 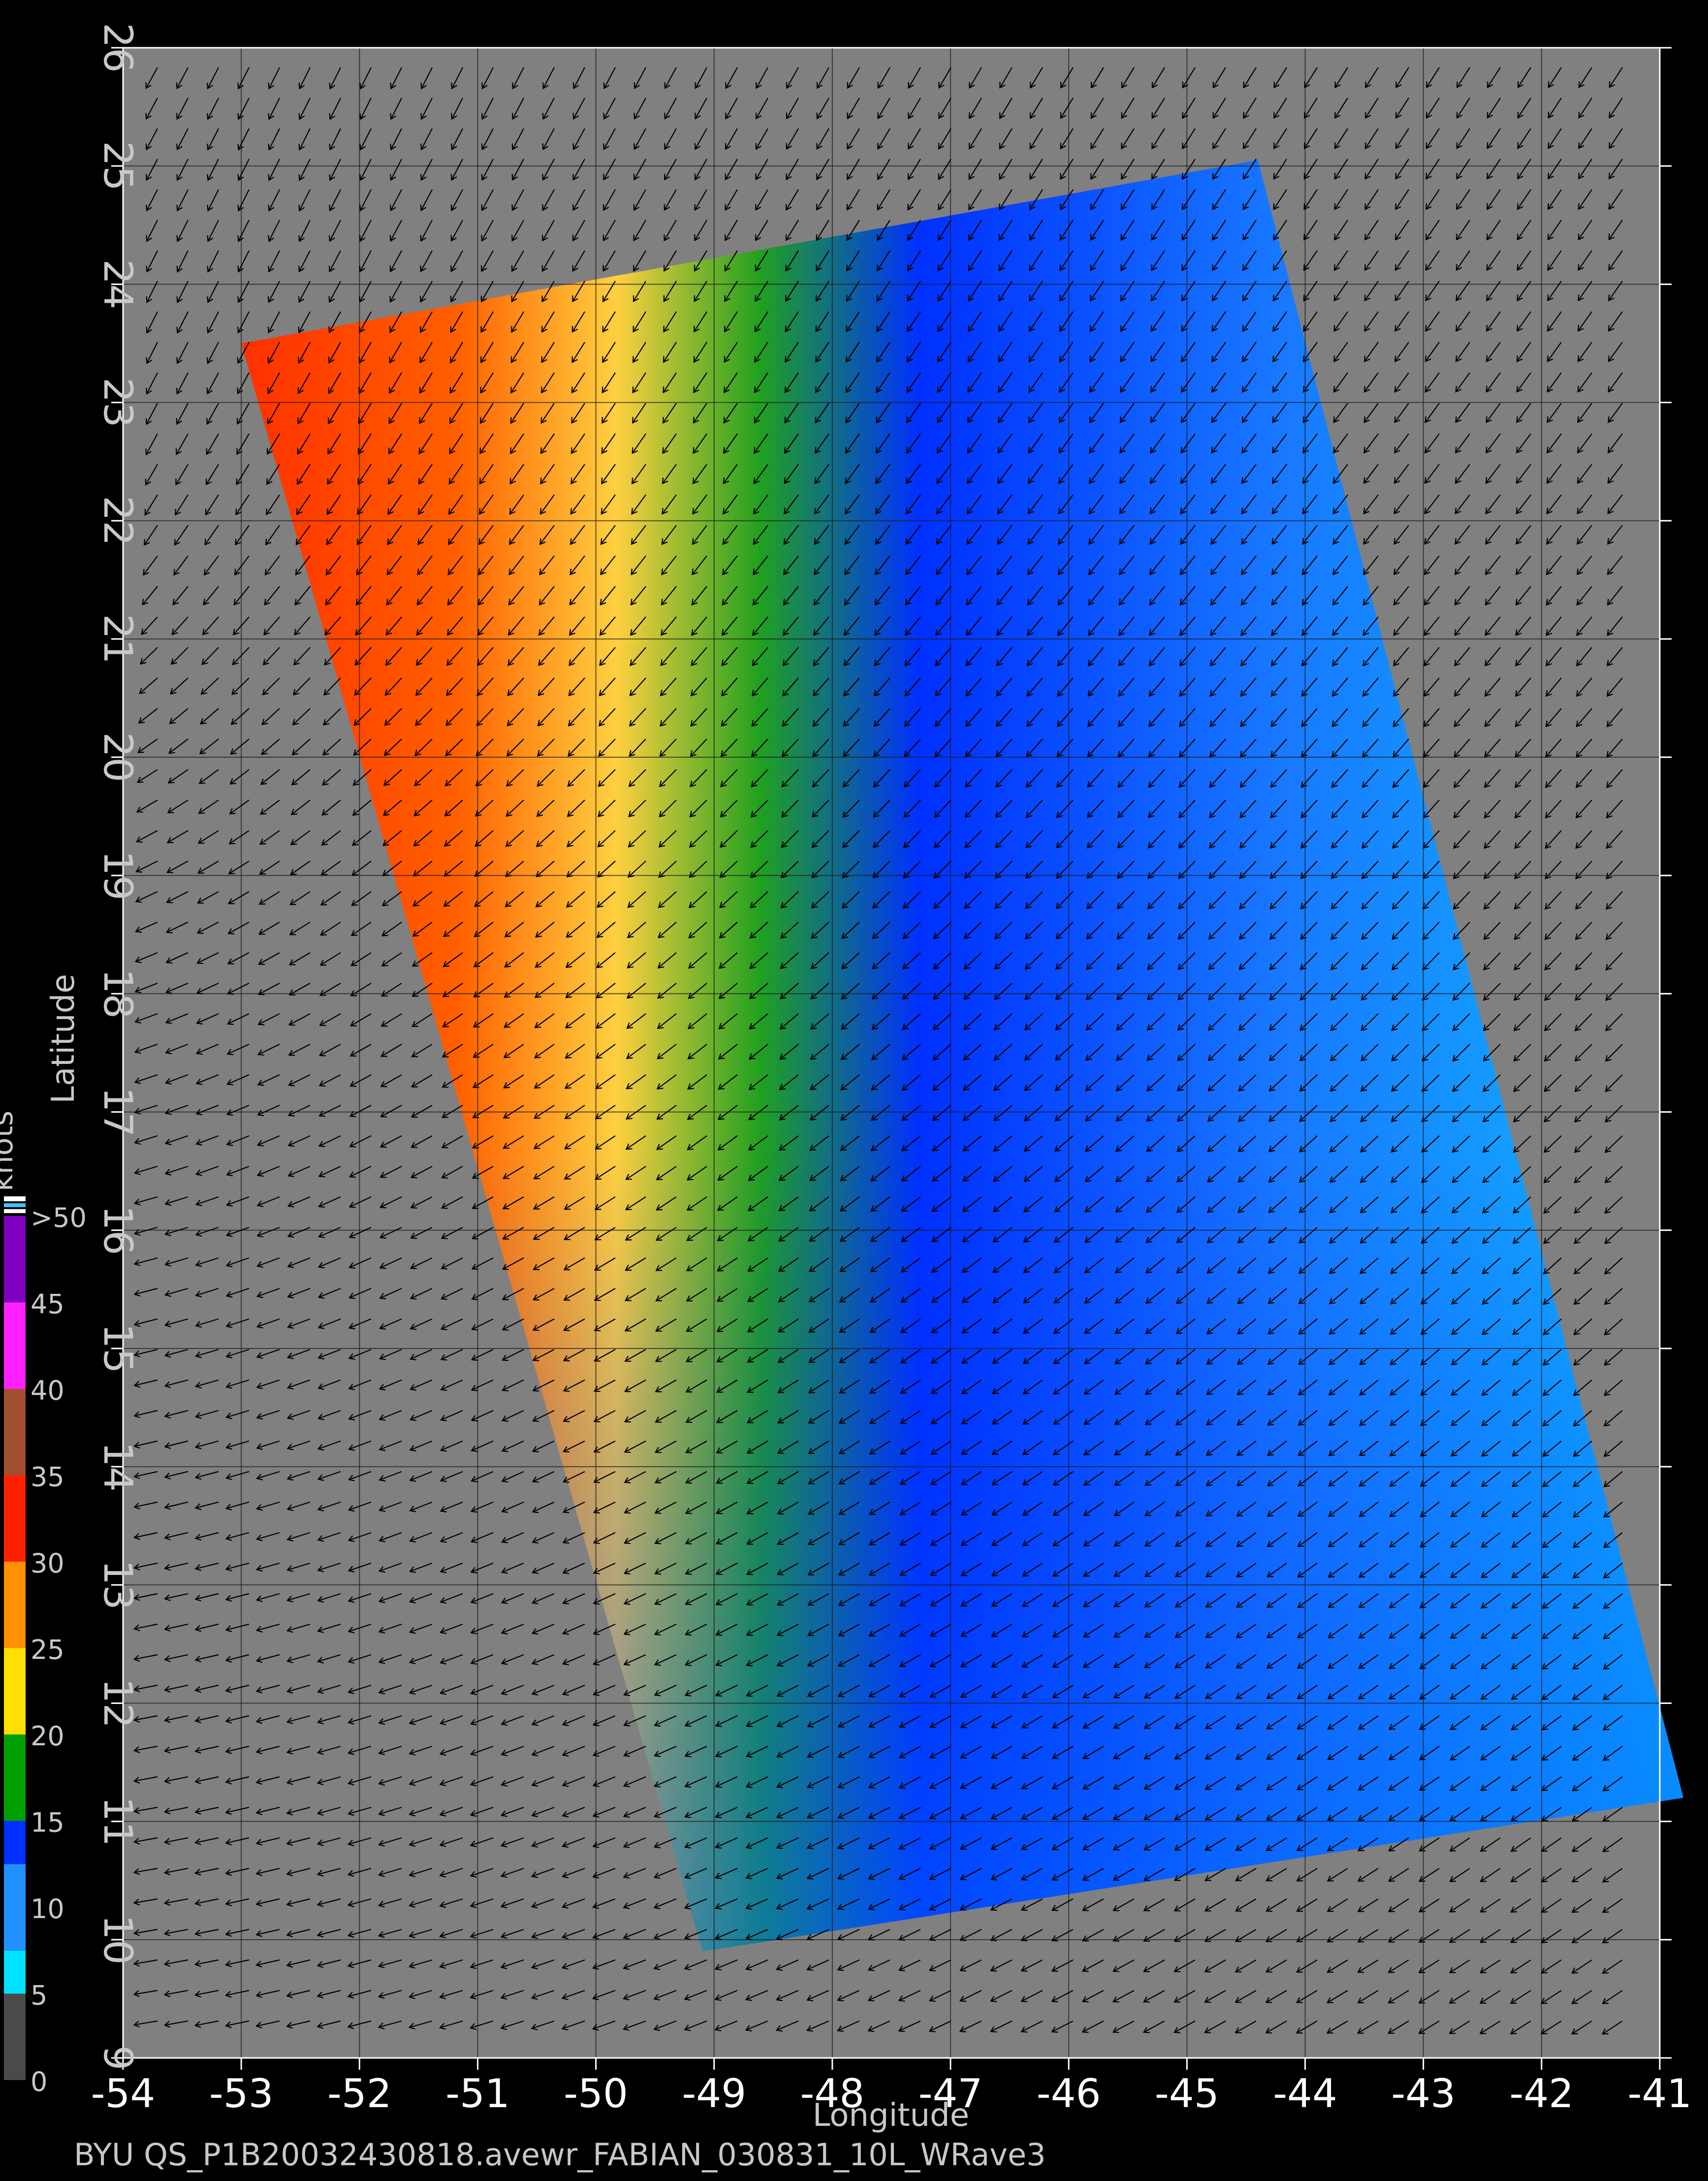 I want to click on lon-tick-label: -45, so click(x=1187, y=2094).